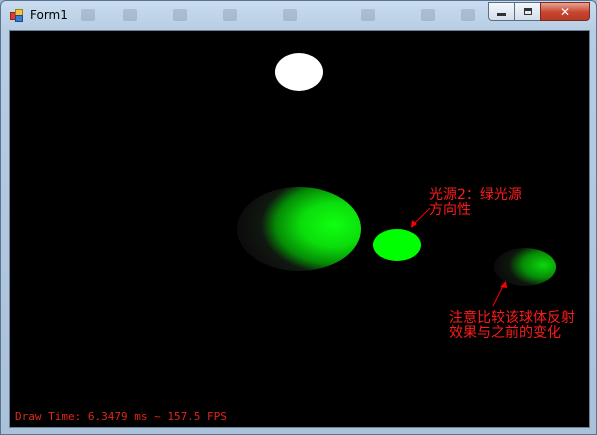 The height and width of the screenshot is (435, 597). I want to click on white-light-sphere, so click(299, 72).